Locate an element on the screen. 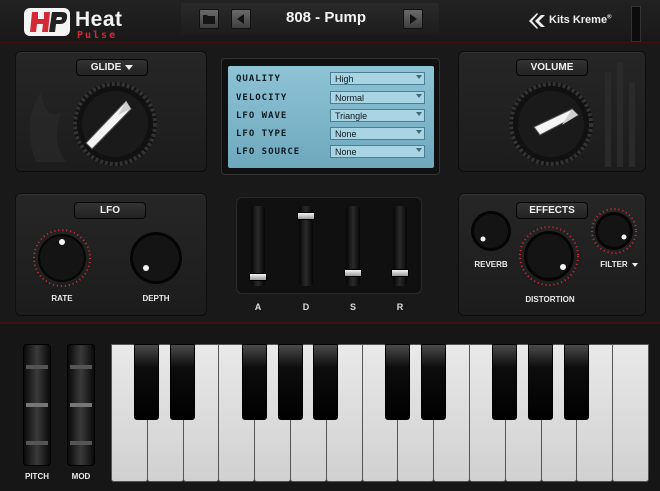 The image size is (660, 491). lfo-wave-select: Triangle is located at coordinates (377, 115).